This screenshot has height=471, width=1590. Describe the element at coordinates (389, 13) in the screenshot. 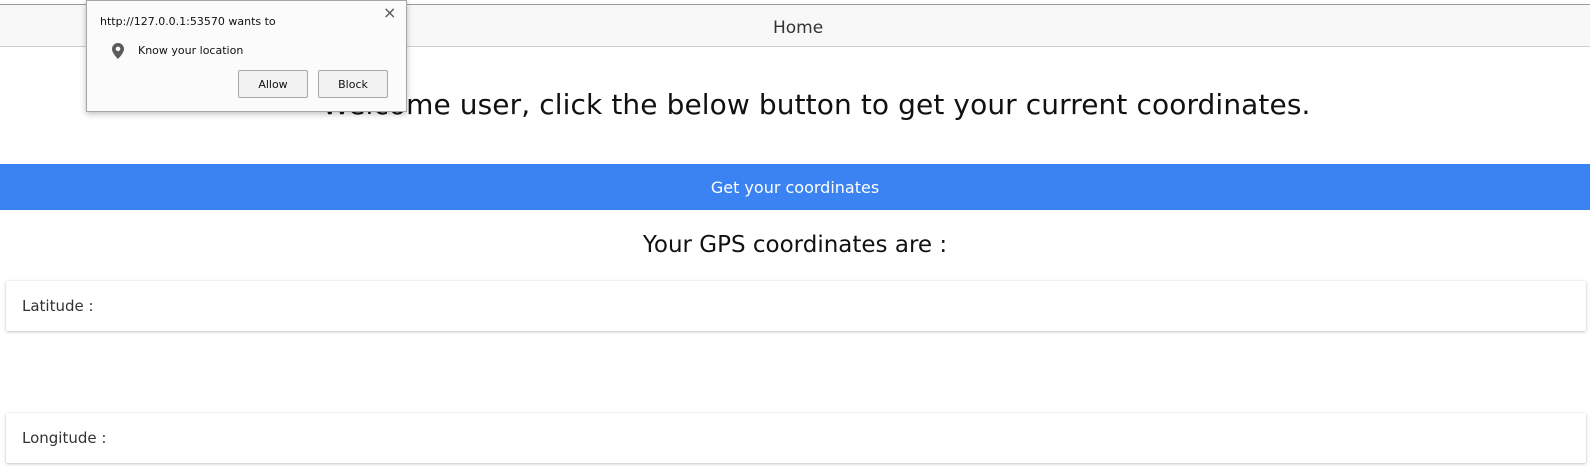

I see `close-icon: ×` at that location.